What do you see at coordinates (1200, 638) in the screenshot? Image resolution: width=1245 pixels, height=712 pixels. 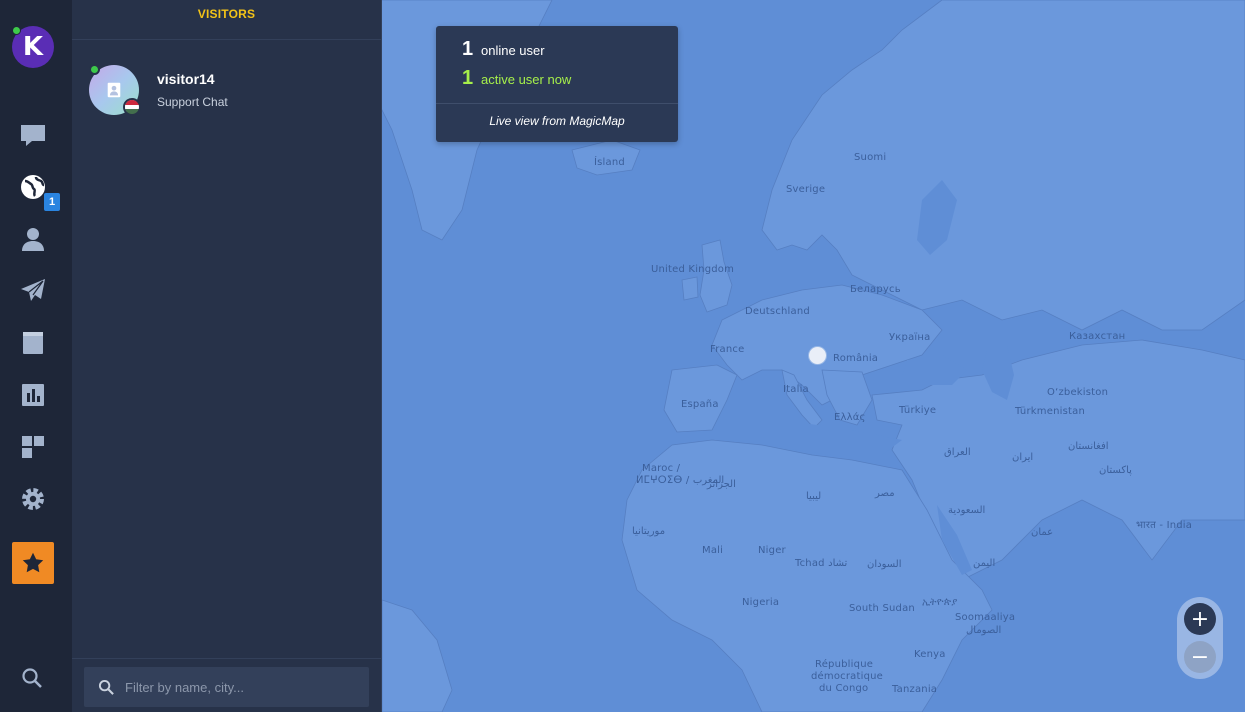 I see `zoom-controls: + −` at bounding box center [1200, 638].